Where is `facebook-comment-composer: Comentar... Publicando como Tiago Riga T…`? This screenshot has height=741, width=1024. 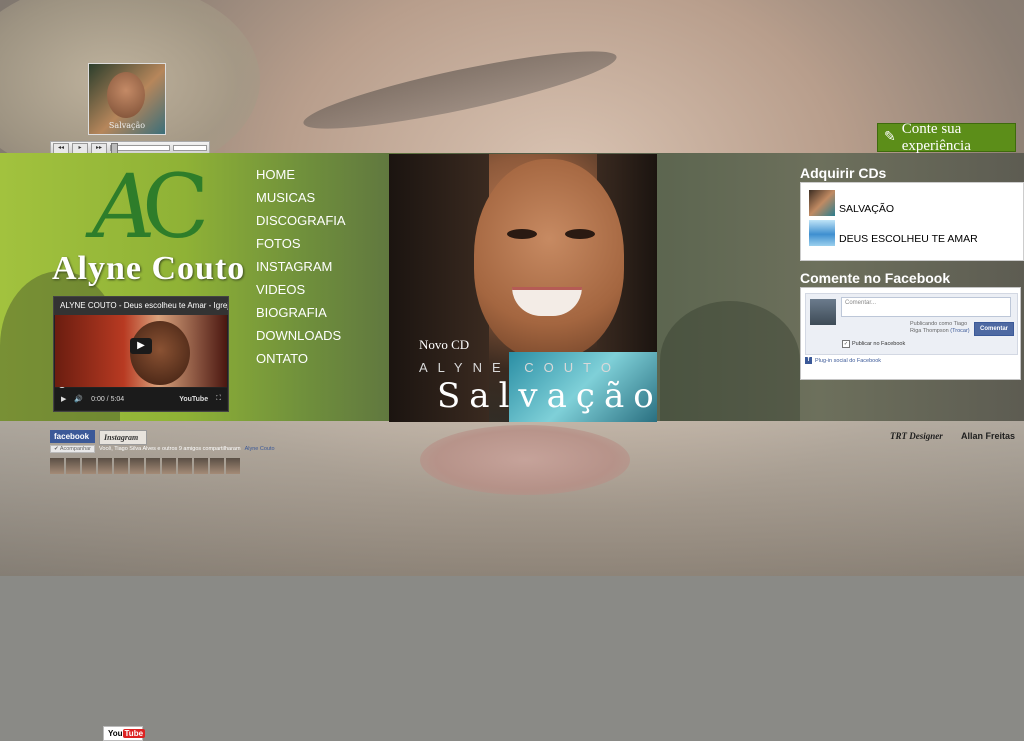 facebook-comment-composer: Comentar... Publicando como Tiago Riga T… is located at coordinates (911, 324).